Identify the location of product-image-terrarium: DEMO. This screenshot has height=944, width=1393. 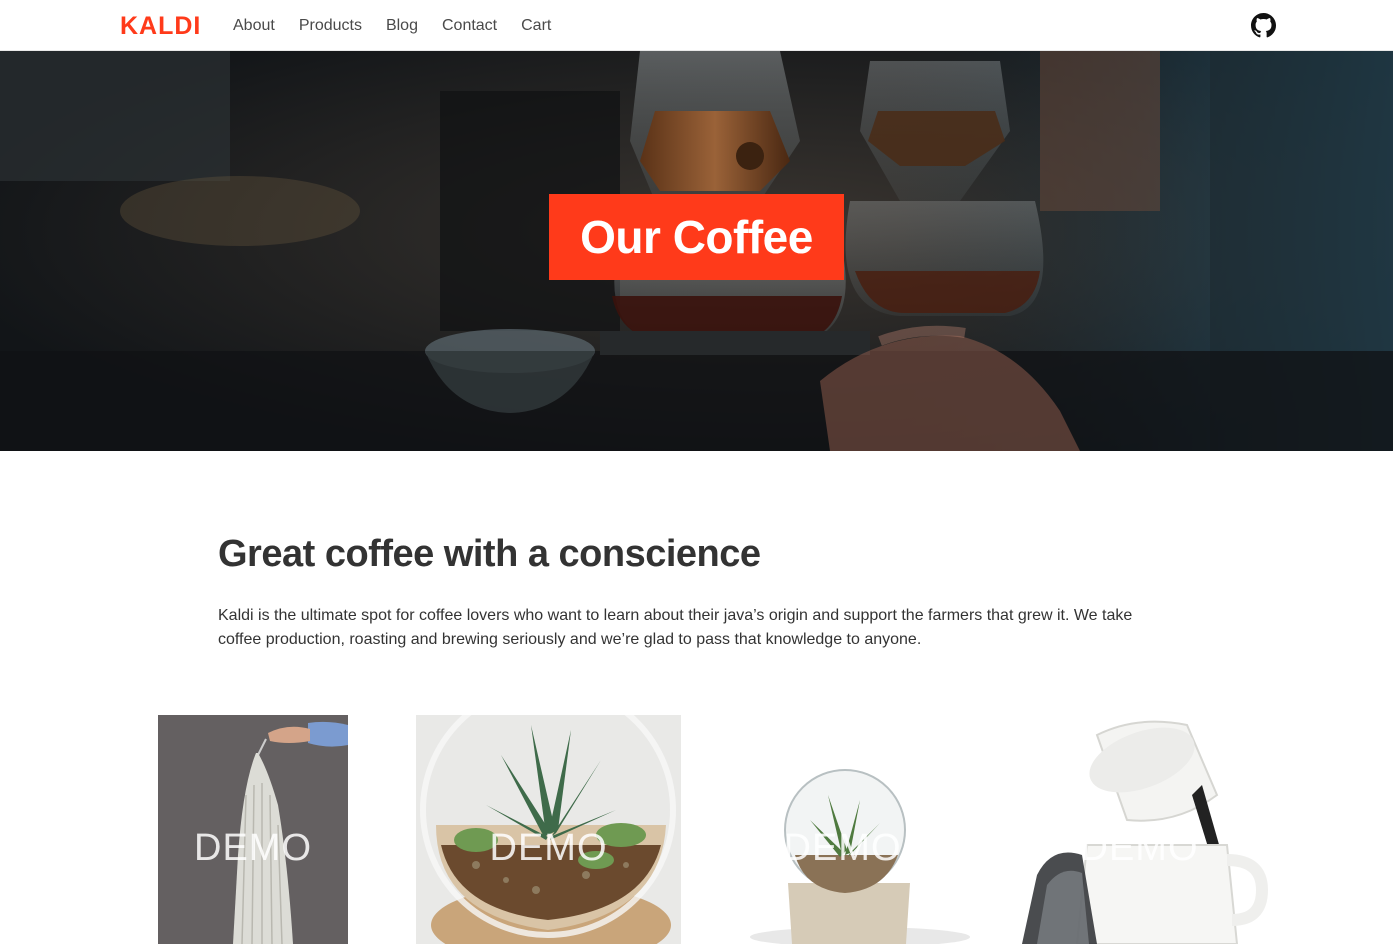
(548, 829).